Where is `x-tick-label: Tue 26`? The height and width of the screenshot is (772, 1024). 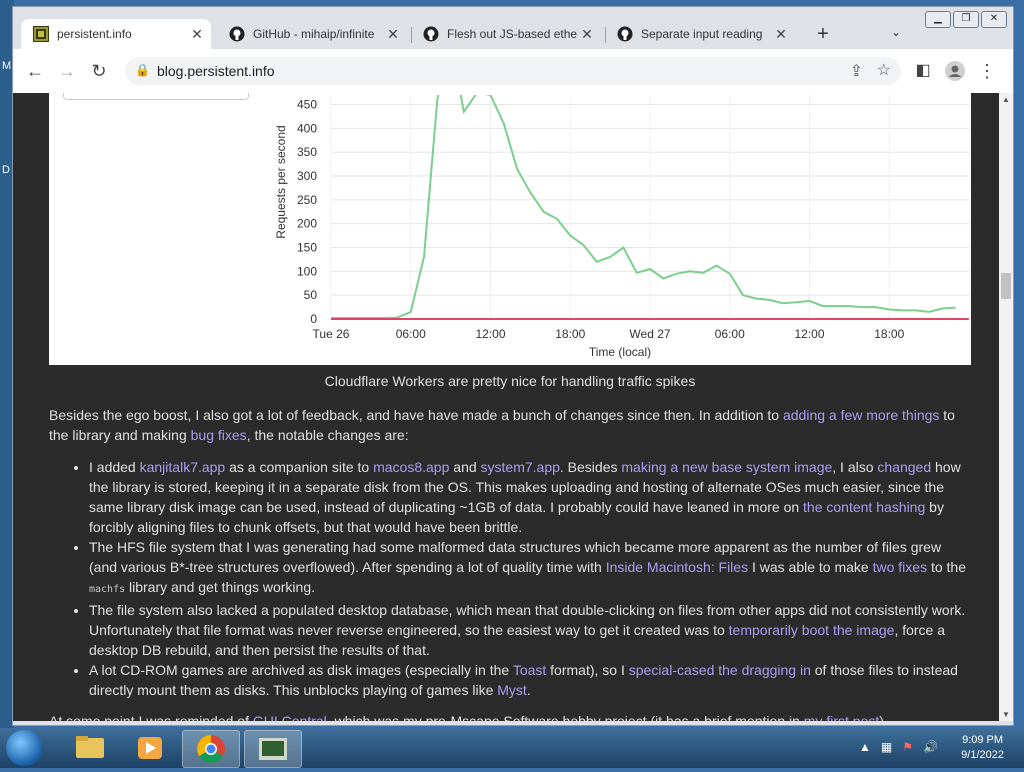 x-tick-label: Tue 26 is located at coordinates (331, 334).